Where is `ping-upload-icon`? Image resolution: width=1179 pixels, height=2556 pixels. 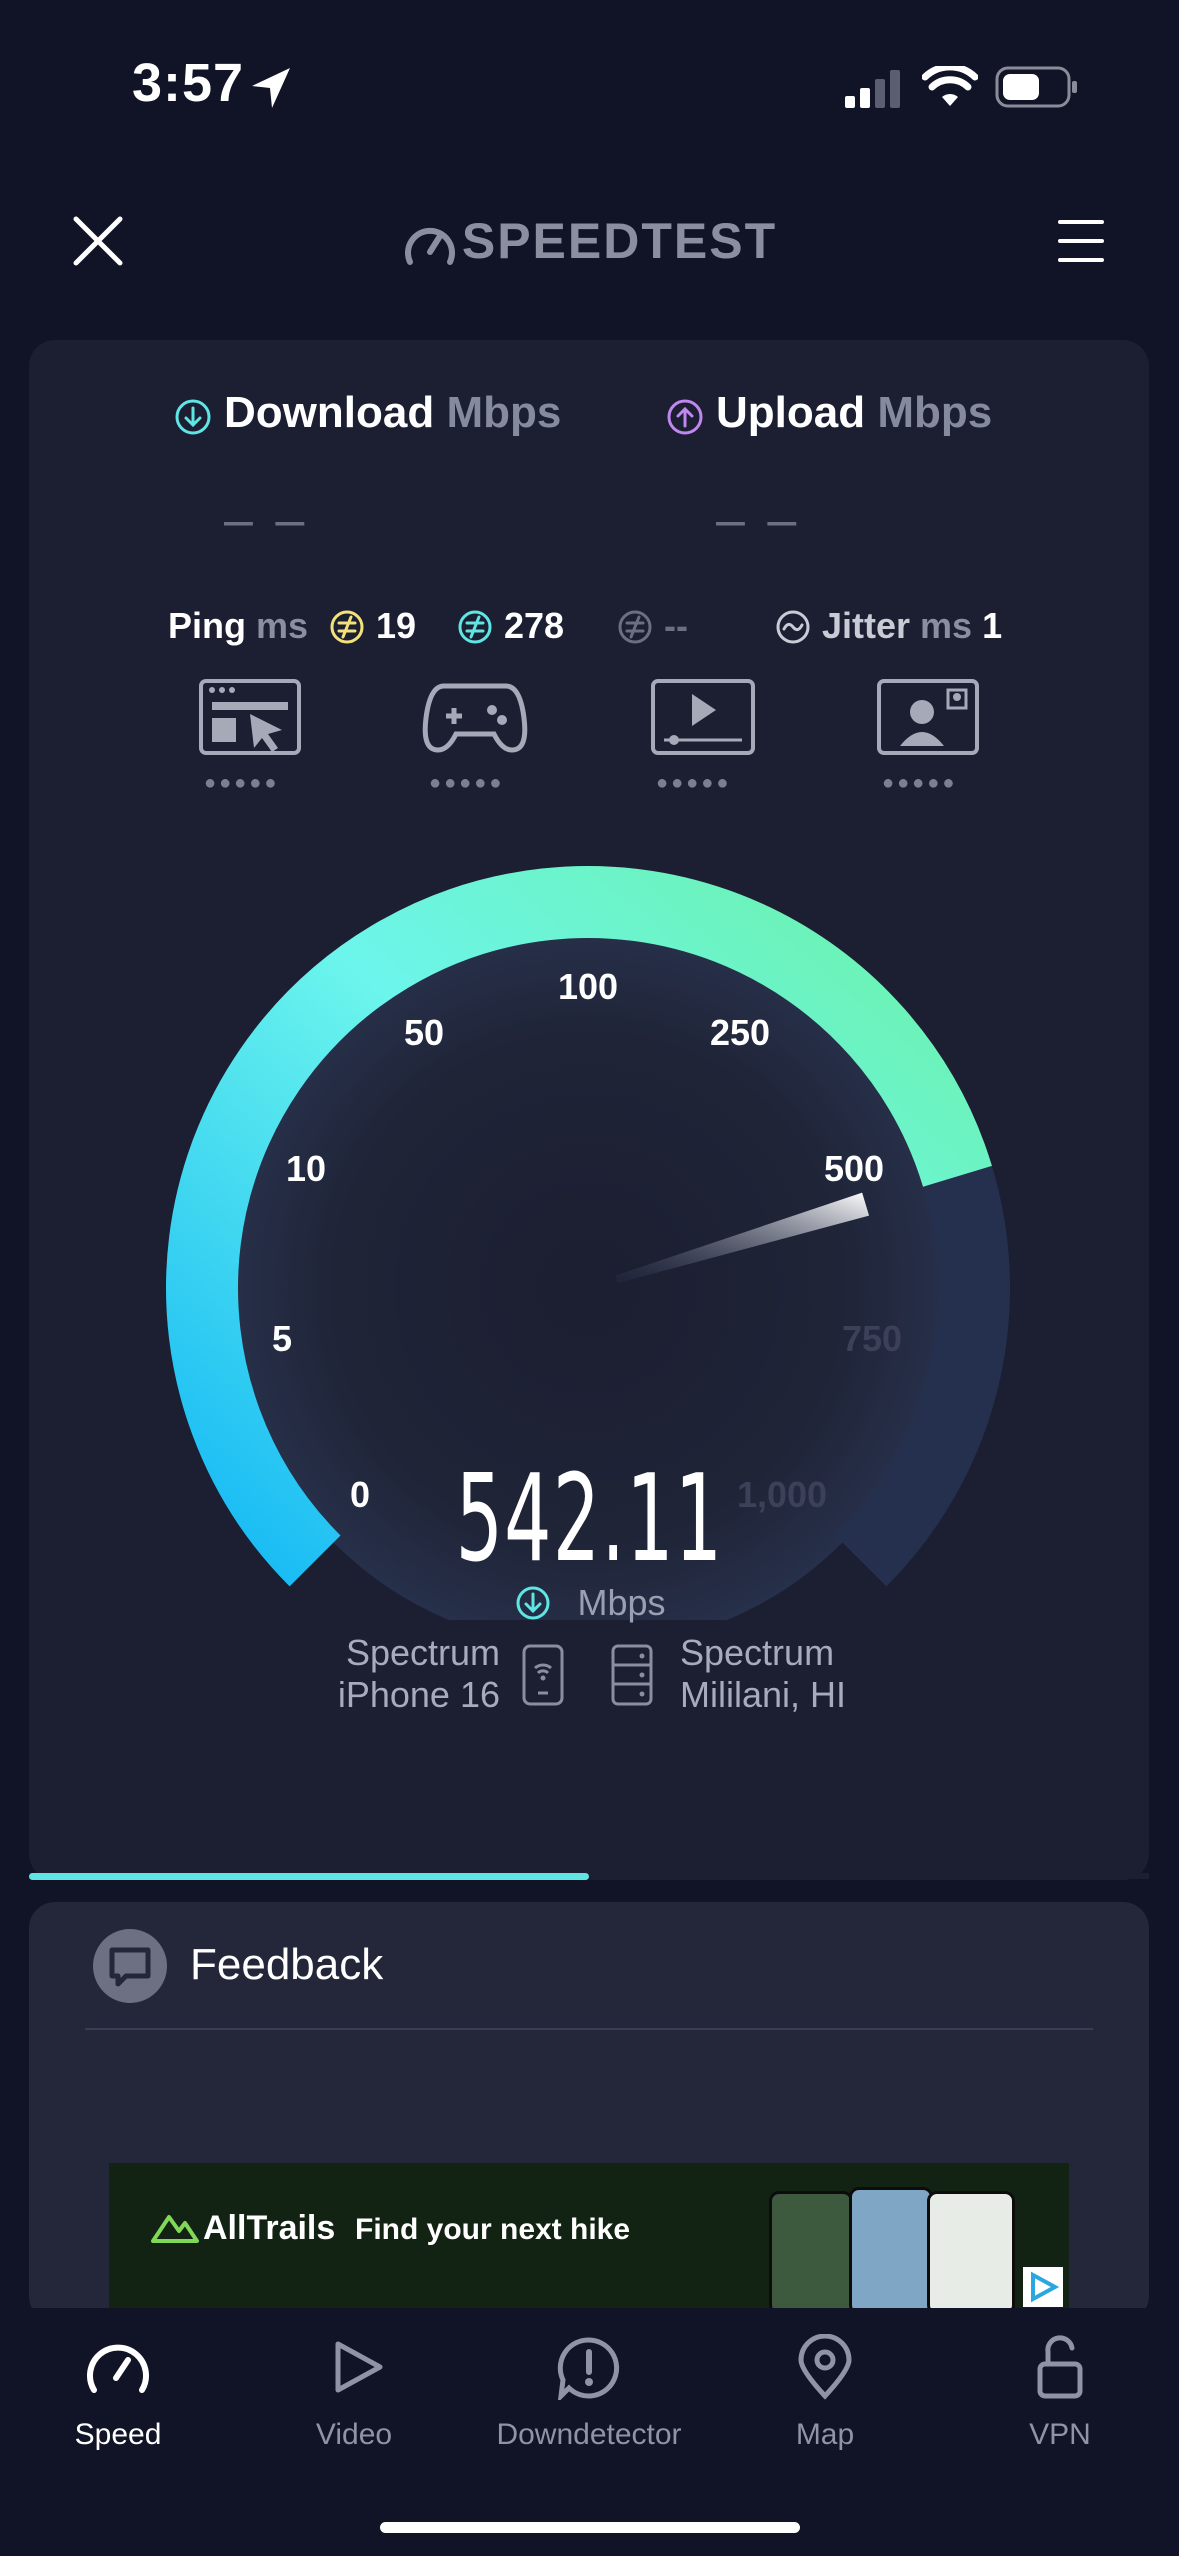
ping-upload-icon is located at coordinates (635, 627).